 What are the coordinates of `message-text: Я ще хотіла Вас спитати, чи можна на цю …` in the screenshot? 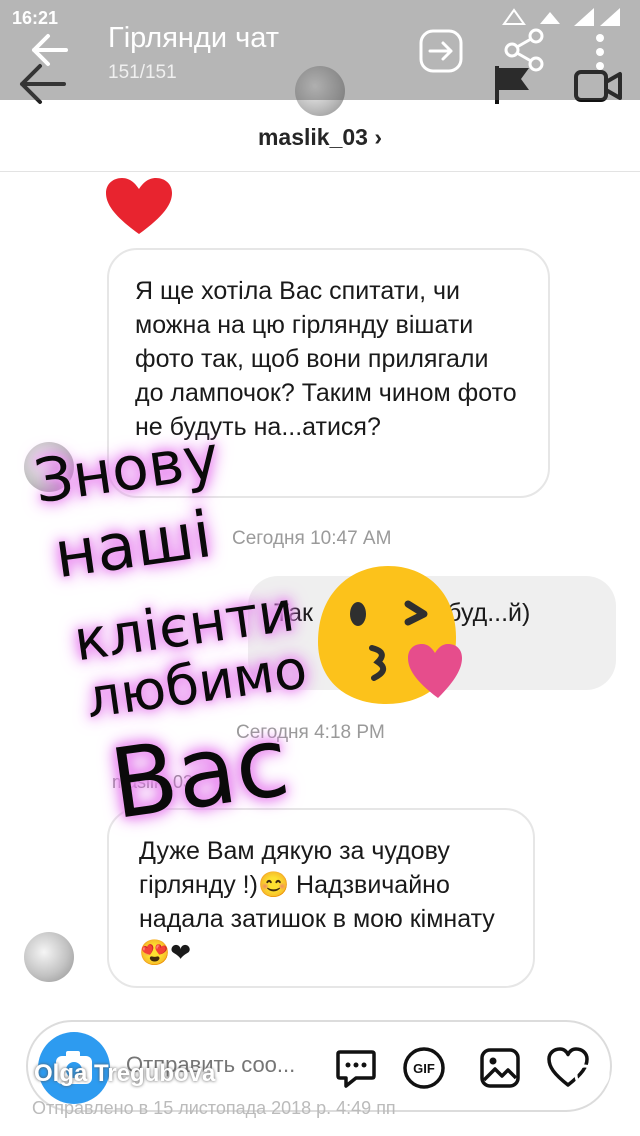 It's located at (326, 359).